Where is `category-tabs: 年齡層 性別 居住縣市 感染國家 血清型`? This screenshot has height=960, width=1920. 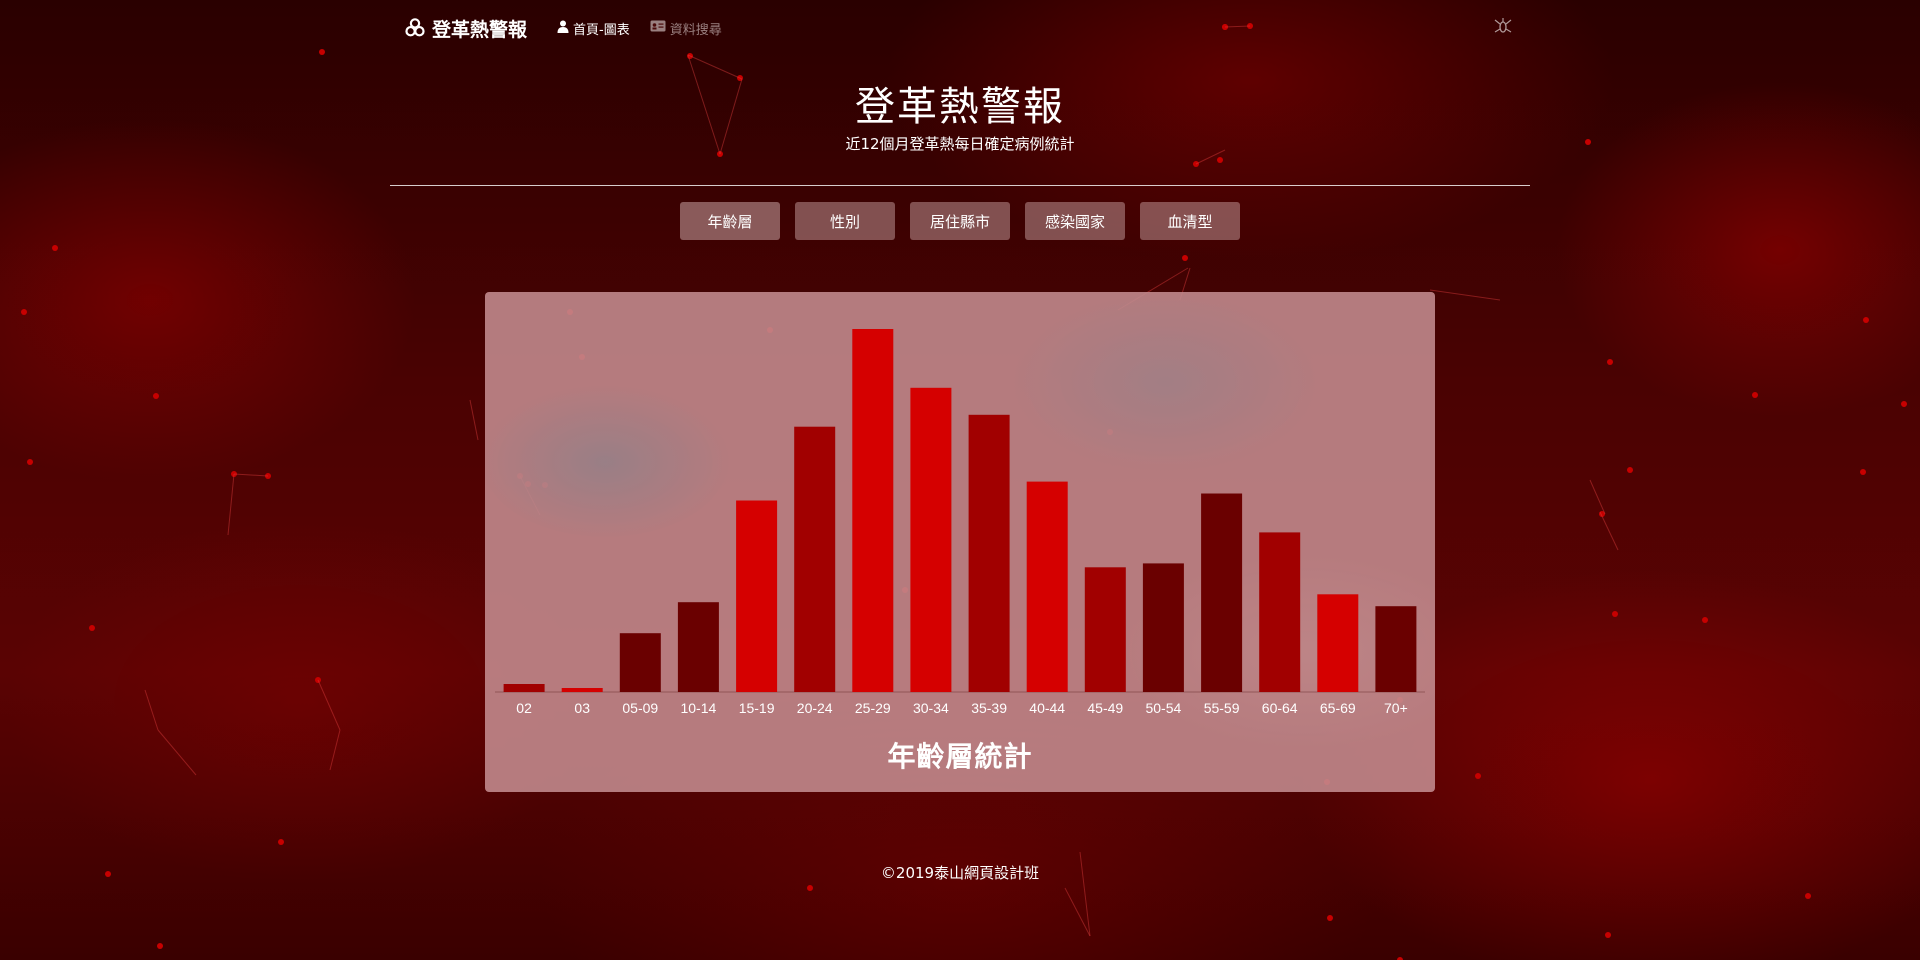
category-tabs: 年齡層 性別 居住縣市 感染國家 血清型 is located at coordinates (960, 221).